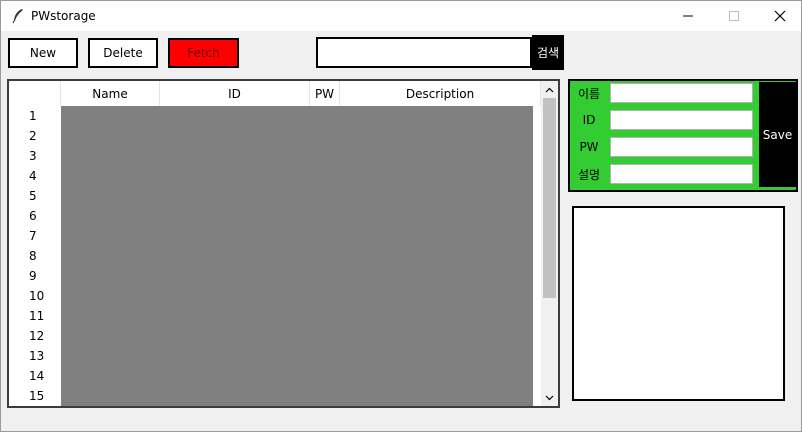  I want to click on save-button: Save, so click(777, 134).